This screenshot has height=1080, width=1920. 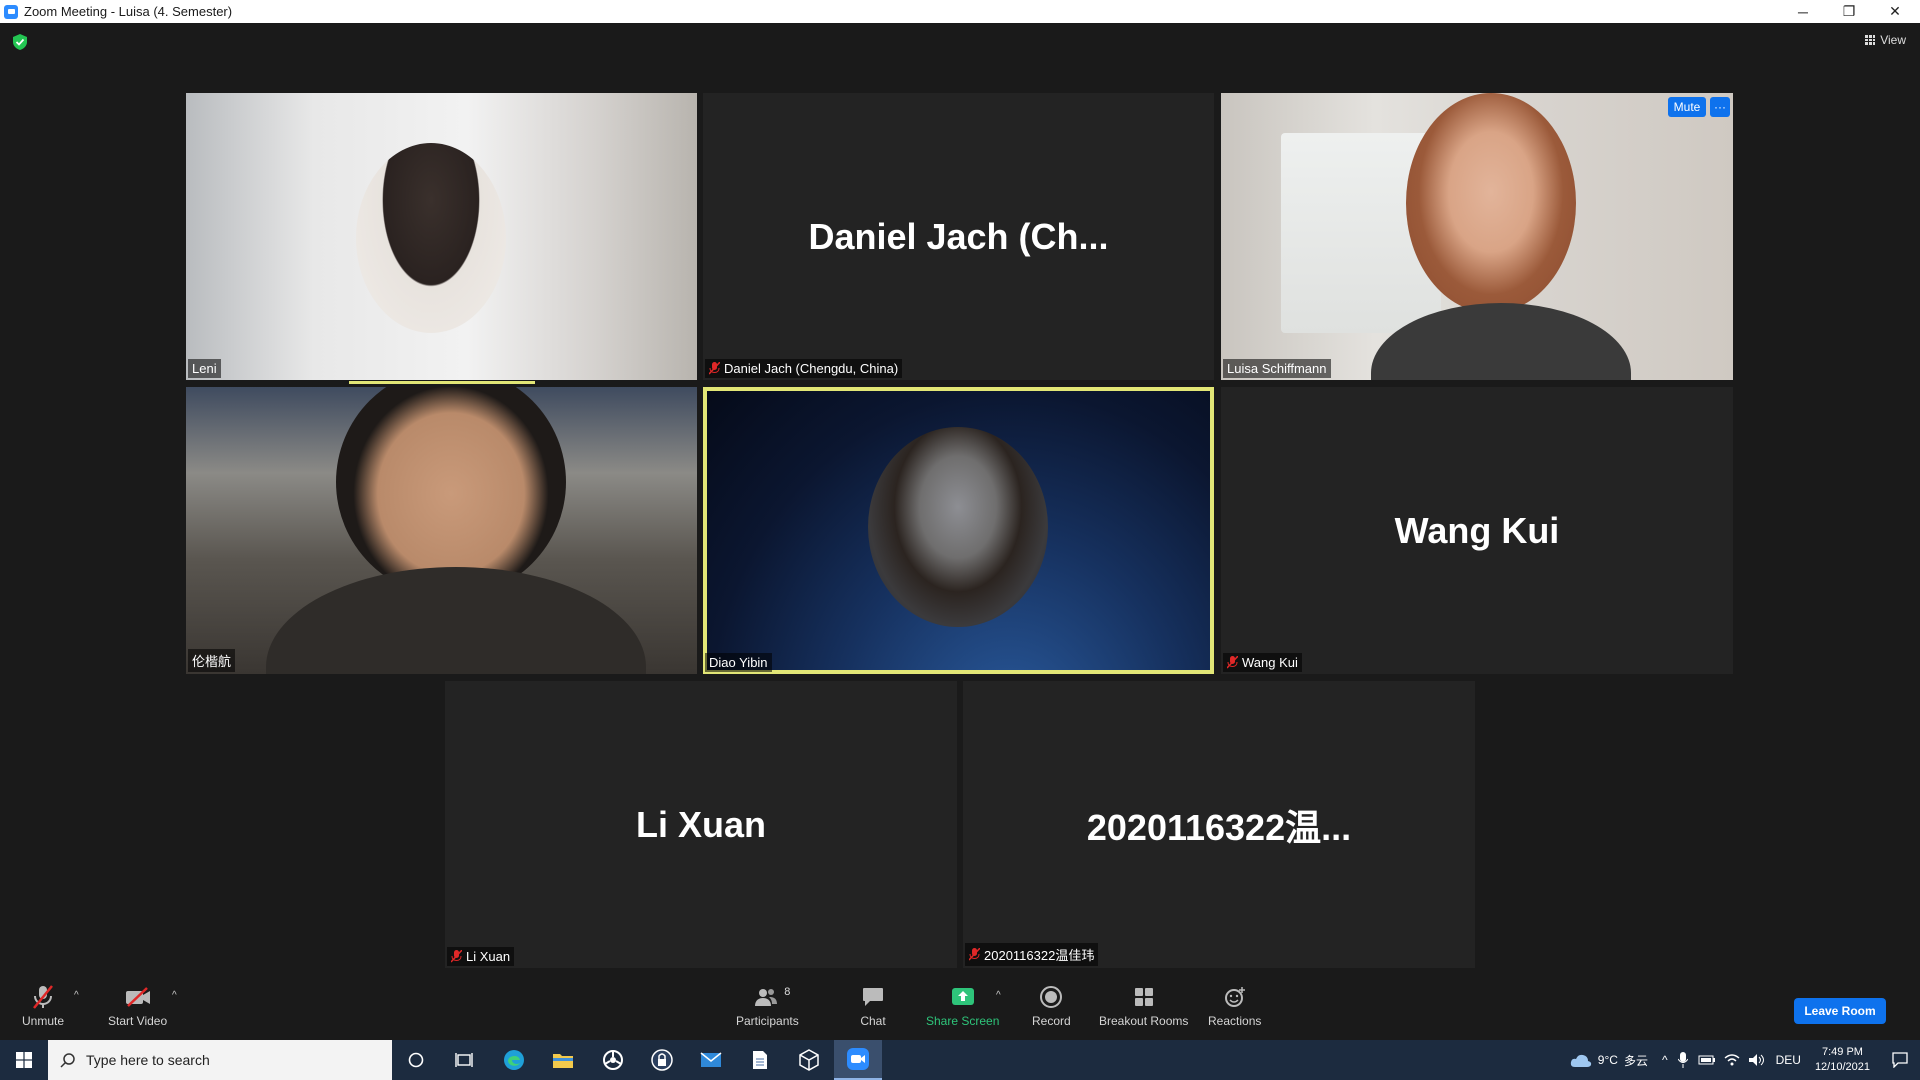 I want to click on wifi-icon, so click(x=1732, y=1060).